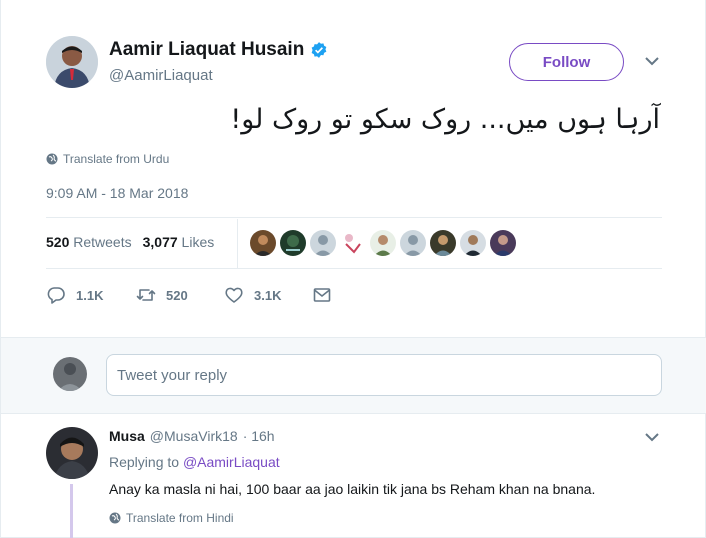  I want to click on stats-separator, so click(237, 244).